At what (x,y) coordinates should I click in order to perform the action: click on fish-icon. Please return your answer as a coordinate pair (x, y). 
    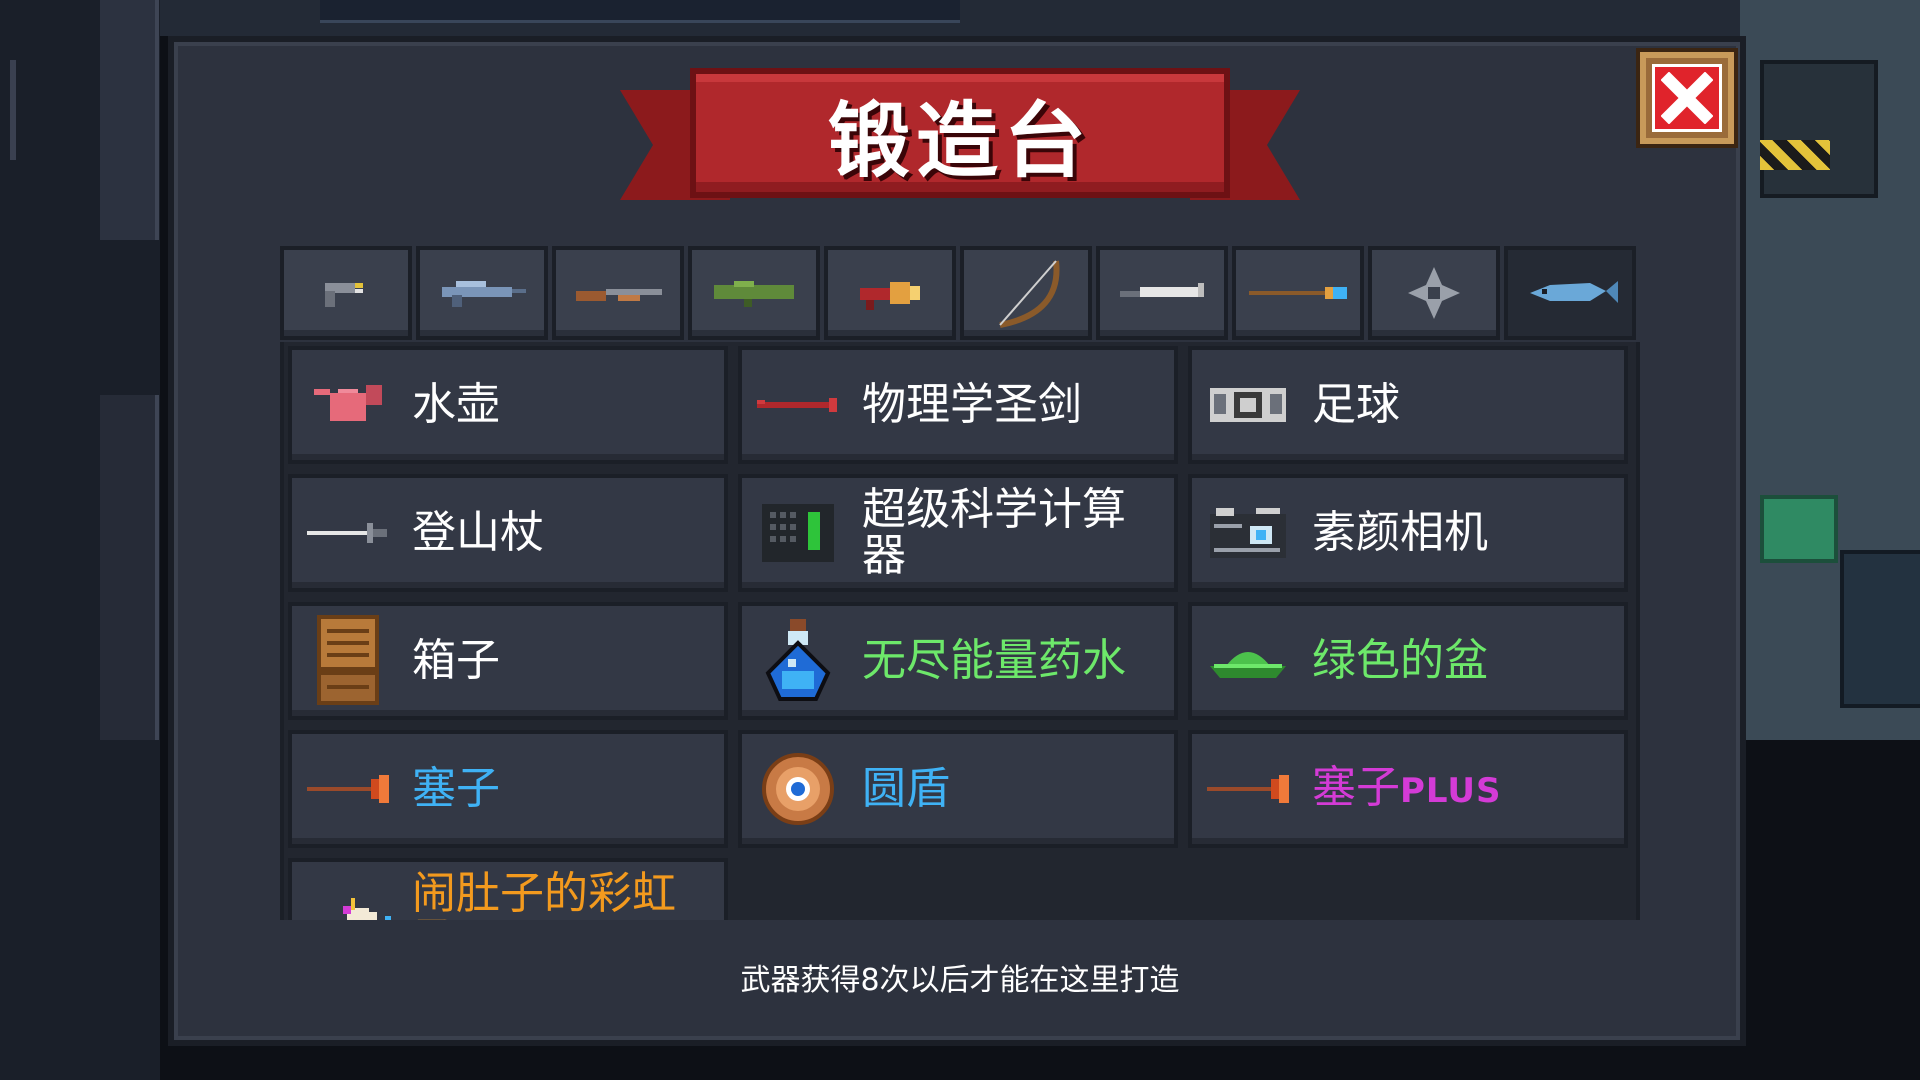
    Looking at the image, I should click on (1574, 292).